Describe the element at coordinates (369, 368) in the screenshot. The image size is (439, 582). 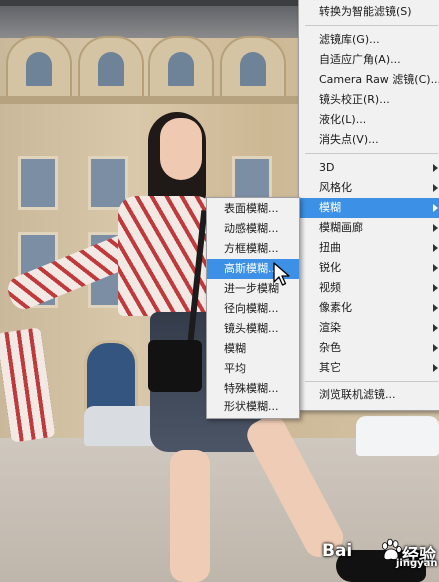
I see `menu-item-other: 其它` at that location.